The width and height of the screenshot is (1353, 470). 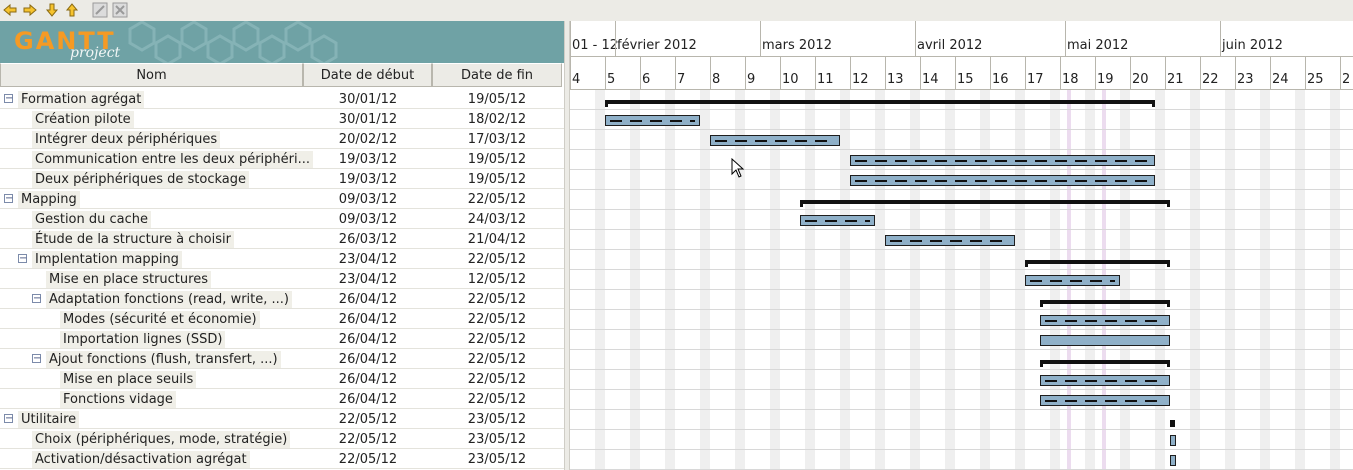 What do you see at coordinates (141, 459) in the screenshot?
I see `task-name: Activation/désactivation agrégat` at bounding box center [141, 459].